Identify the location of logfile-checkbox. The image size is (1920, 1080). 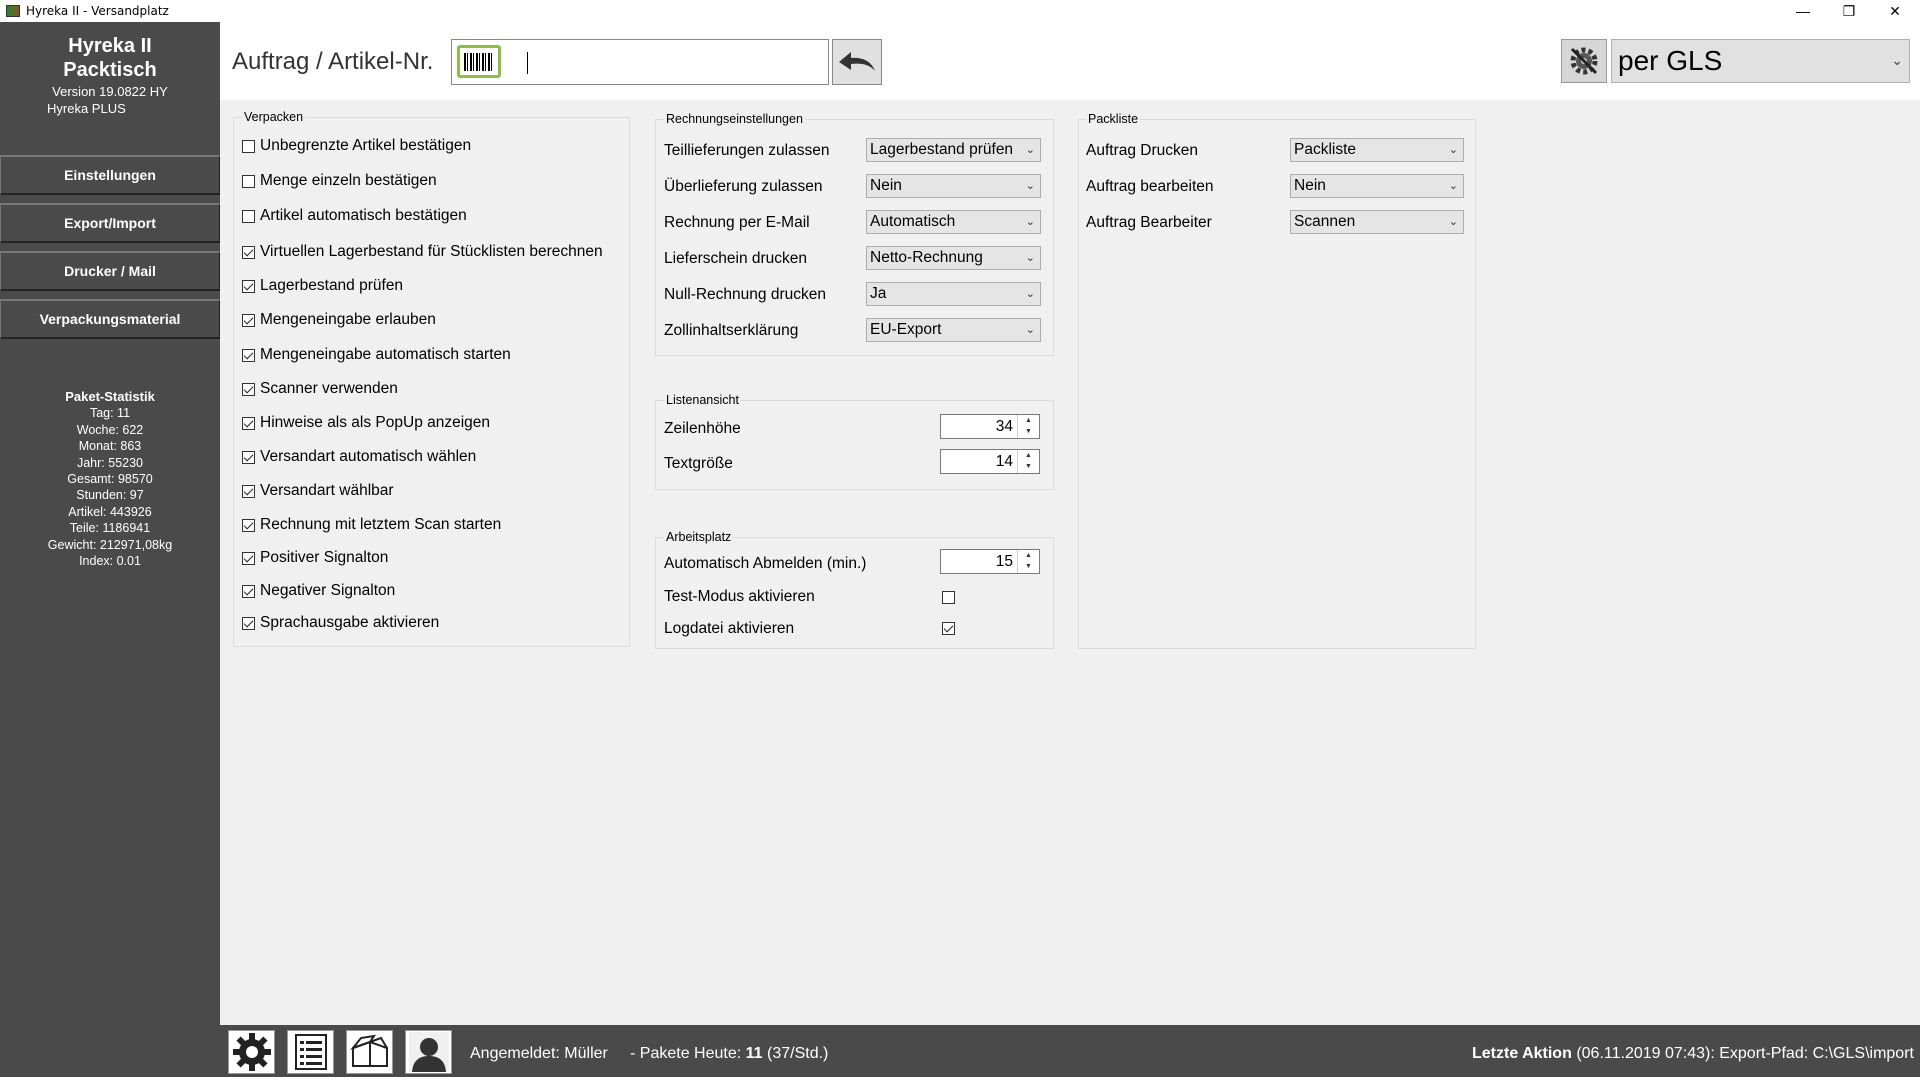
(948, 628).